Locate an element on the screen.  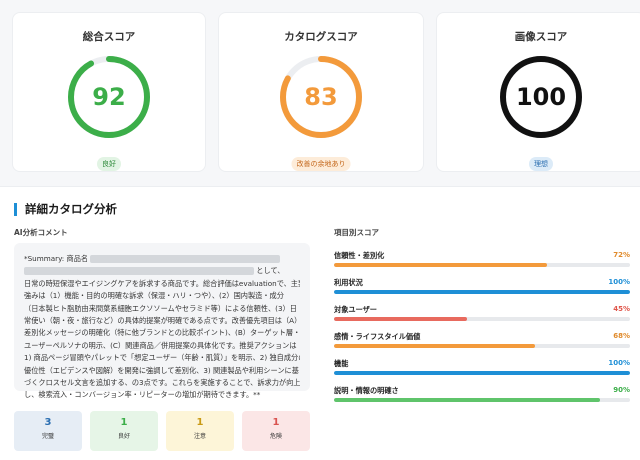
comment-line-2: として、 is located at coordinates (162, 271).